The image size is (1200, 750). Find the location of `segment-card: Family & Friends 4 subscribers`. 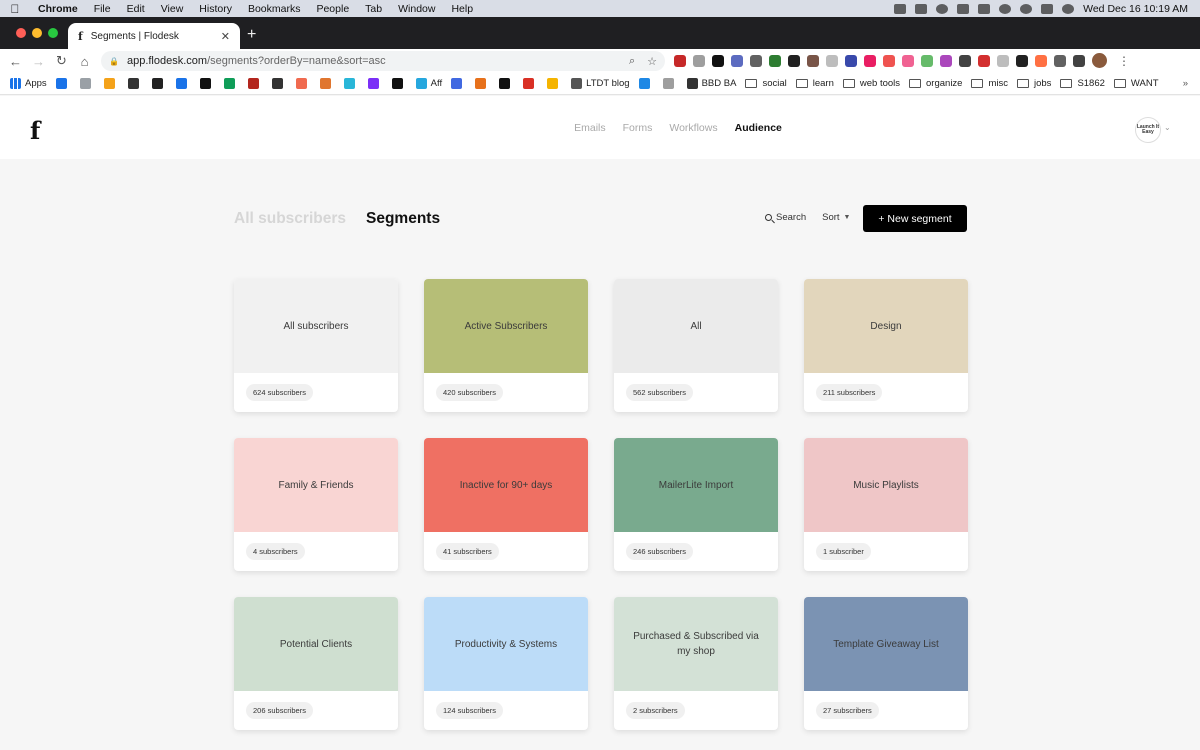

segment-card: Family & Friends 4 subscribers is located at coordinates (316, 504).